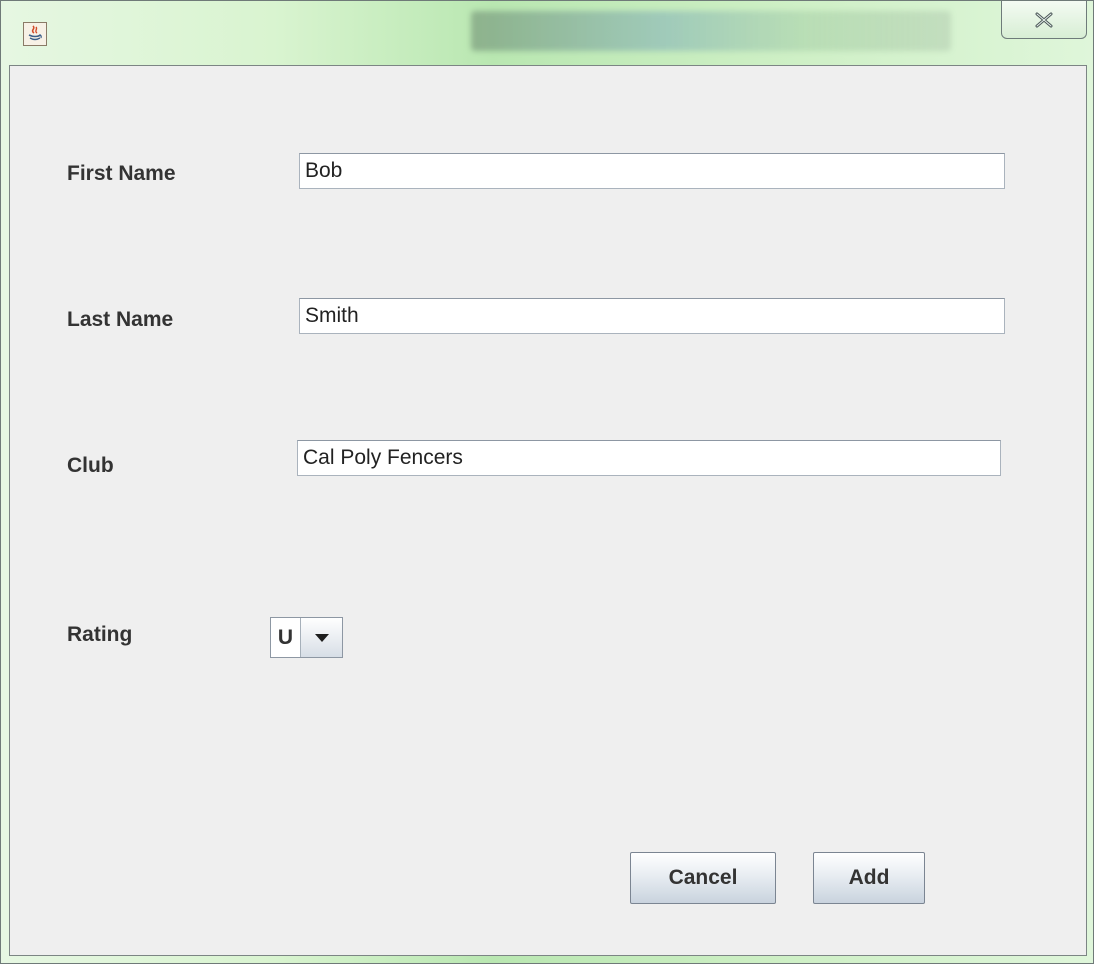 The width and height of the screenshot is (1096, 966). What do you see at coordinates (286, 637) in the screenshot?
I see `rating-selected-value: U` at bounding box center [286, 637].